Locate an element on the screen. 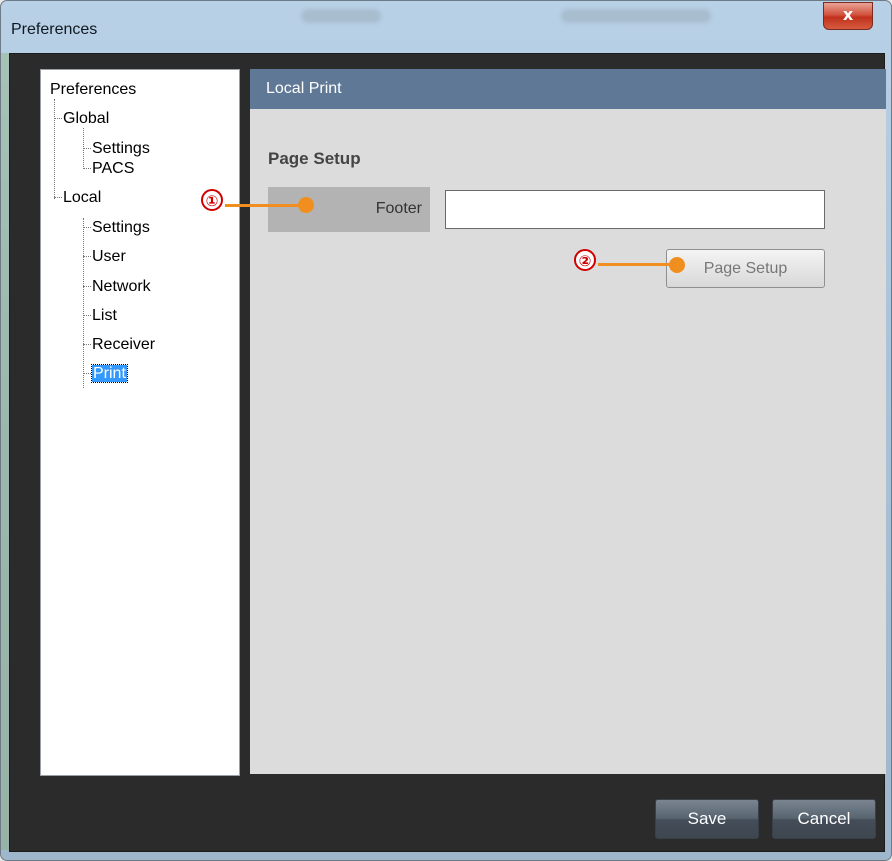  tree-item-user: User is located at coordinates (104, 257).